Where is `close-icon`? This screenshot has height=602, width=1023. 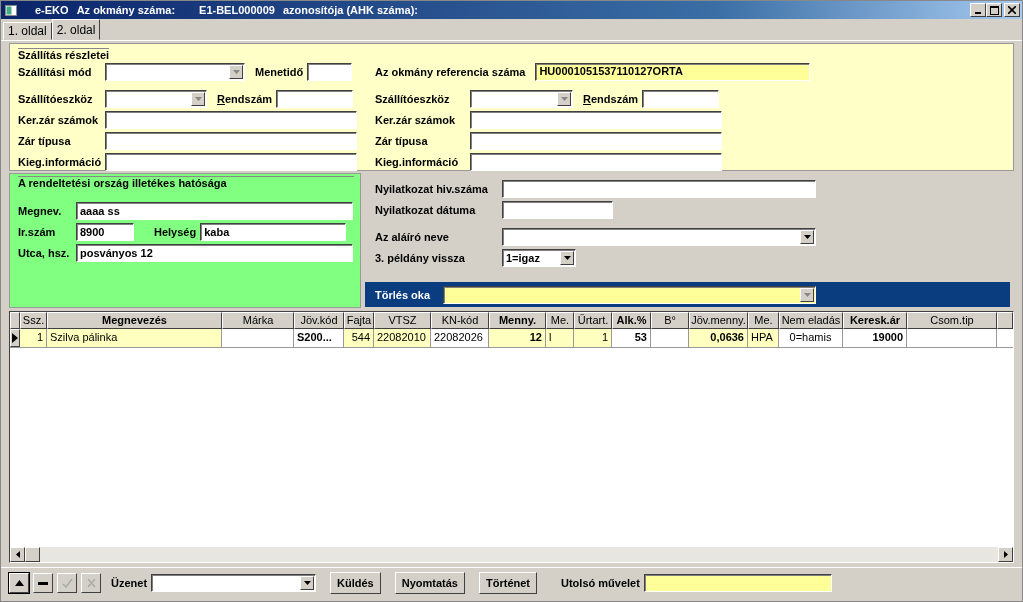 close-icon is located at coordinates (1012, 10).